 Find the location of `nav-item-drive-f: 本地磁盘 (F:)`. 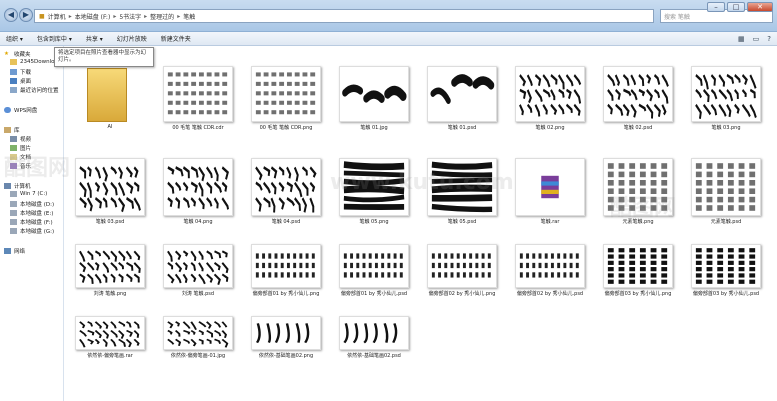

nav-item-drive-f: 本地磁盘 (F:) is located at coordinates (31, 222).